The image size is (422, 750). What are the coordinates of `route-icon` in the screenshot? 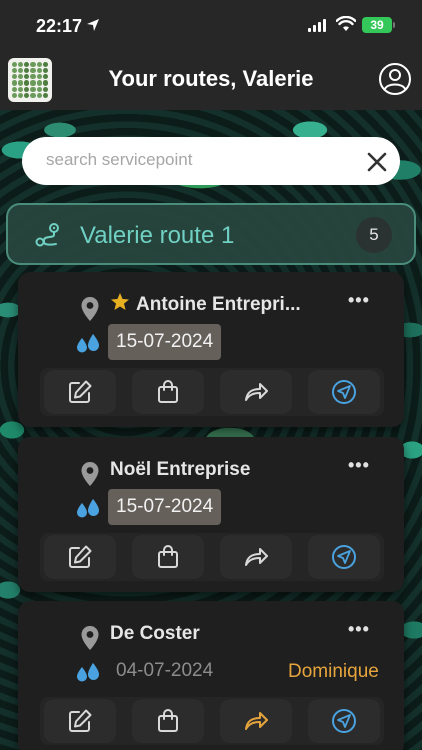 It's located at (47, 235).